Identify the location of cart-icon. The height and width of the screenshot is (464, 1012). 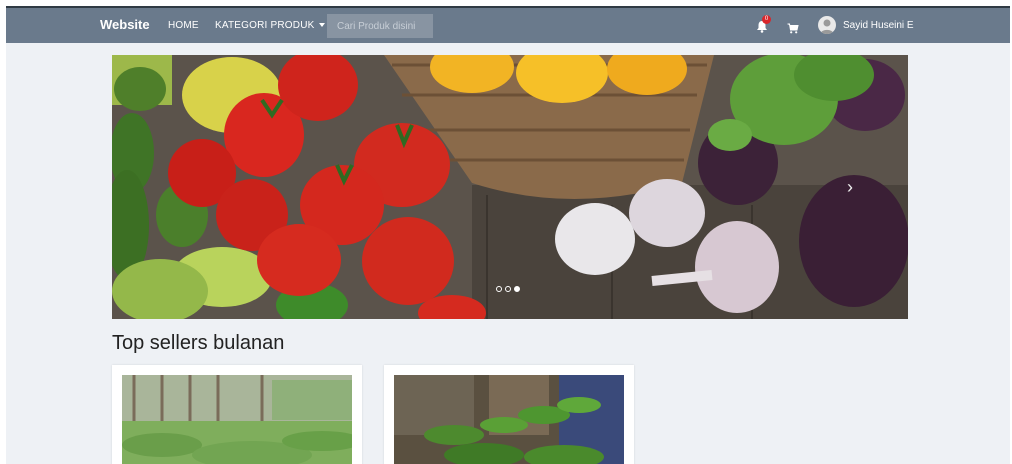
(793, 28).